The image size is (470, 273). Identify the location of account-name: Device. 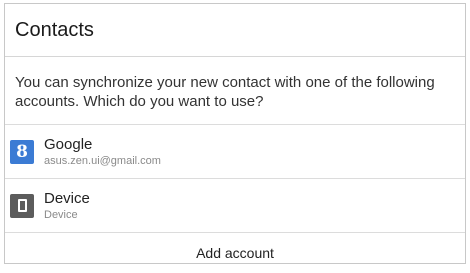
(67, 198).